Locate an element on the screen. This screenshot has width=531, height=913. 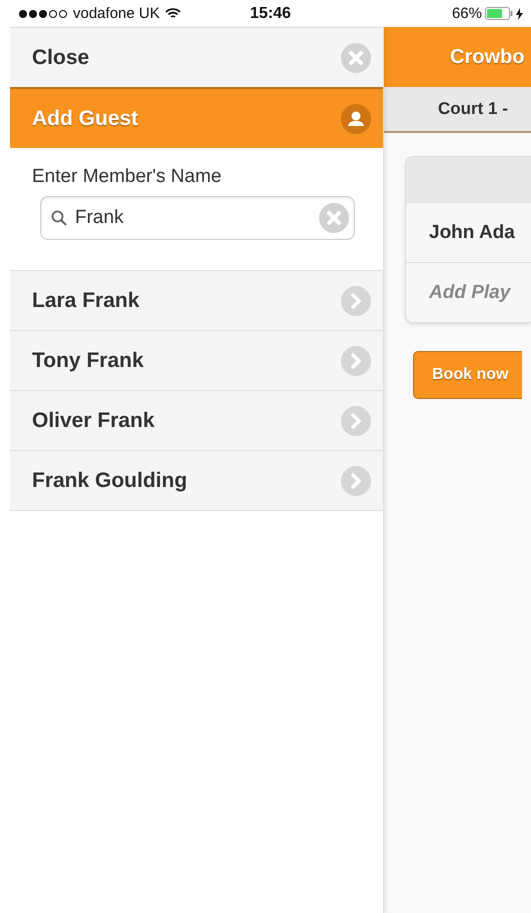
player-name: John Ada is located at coordinates (472, 232).